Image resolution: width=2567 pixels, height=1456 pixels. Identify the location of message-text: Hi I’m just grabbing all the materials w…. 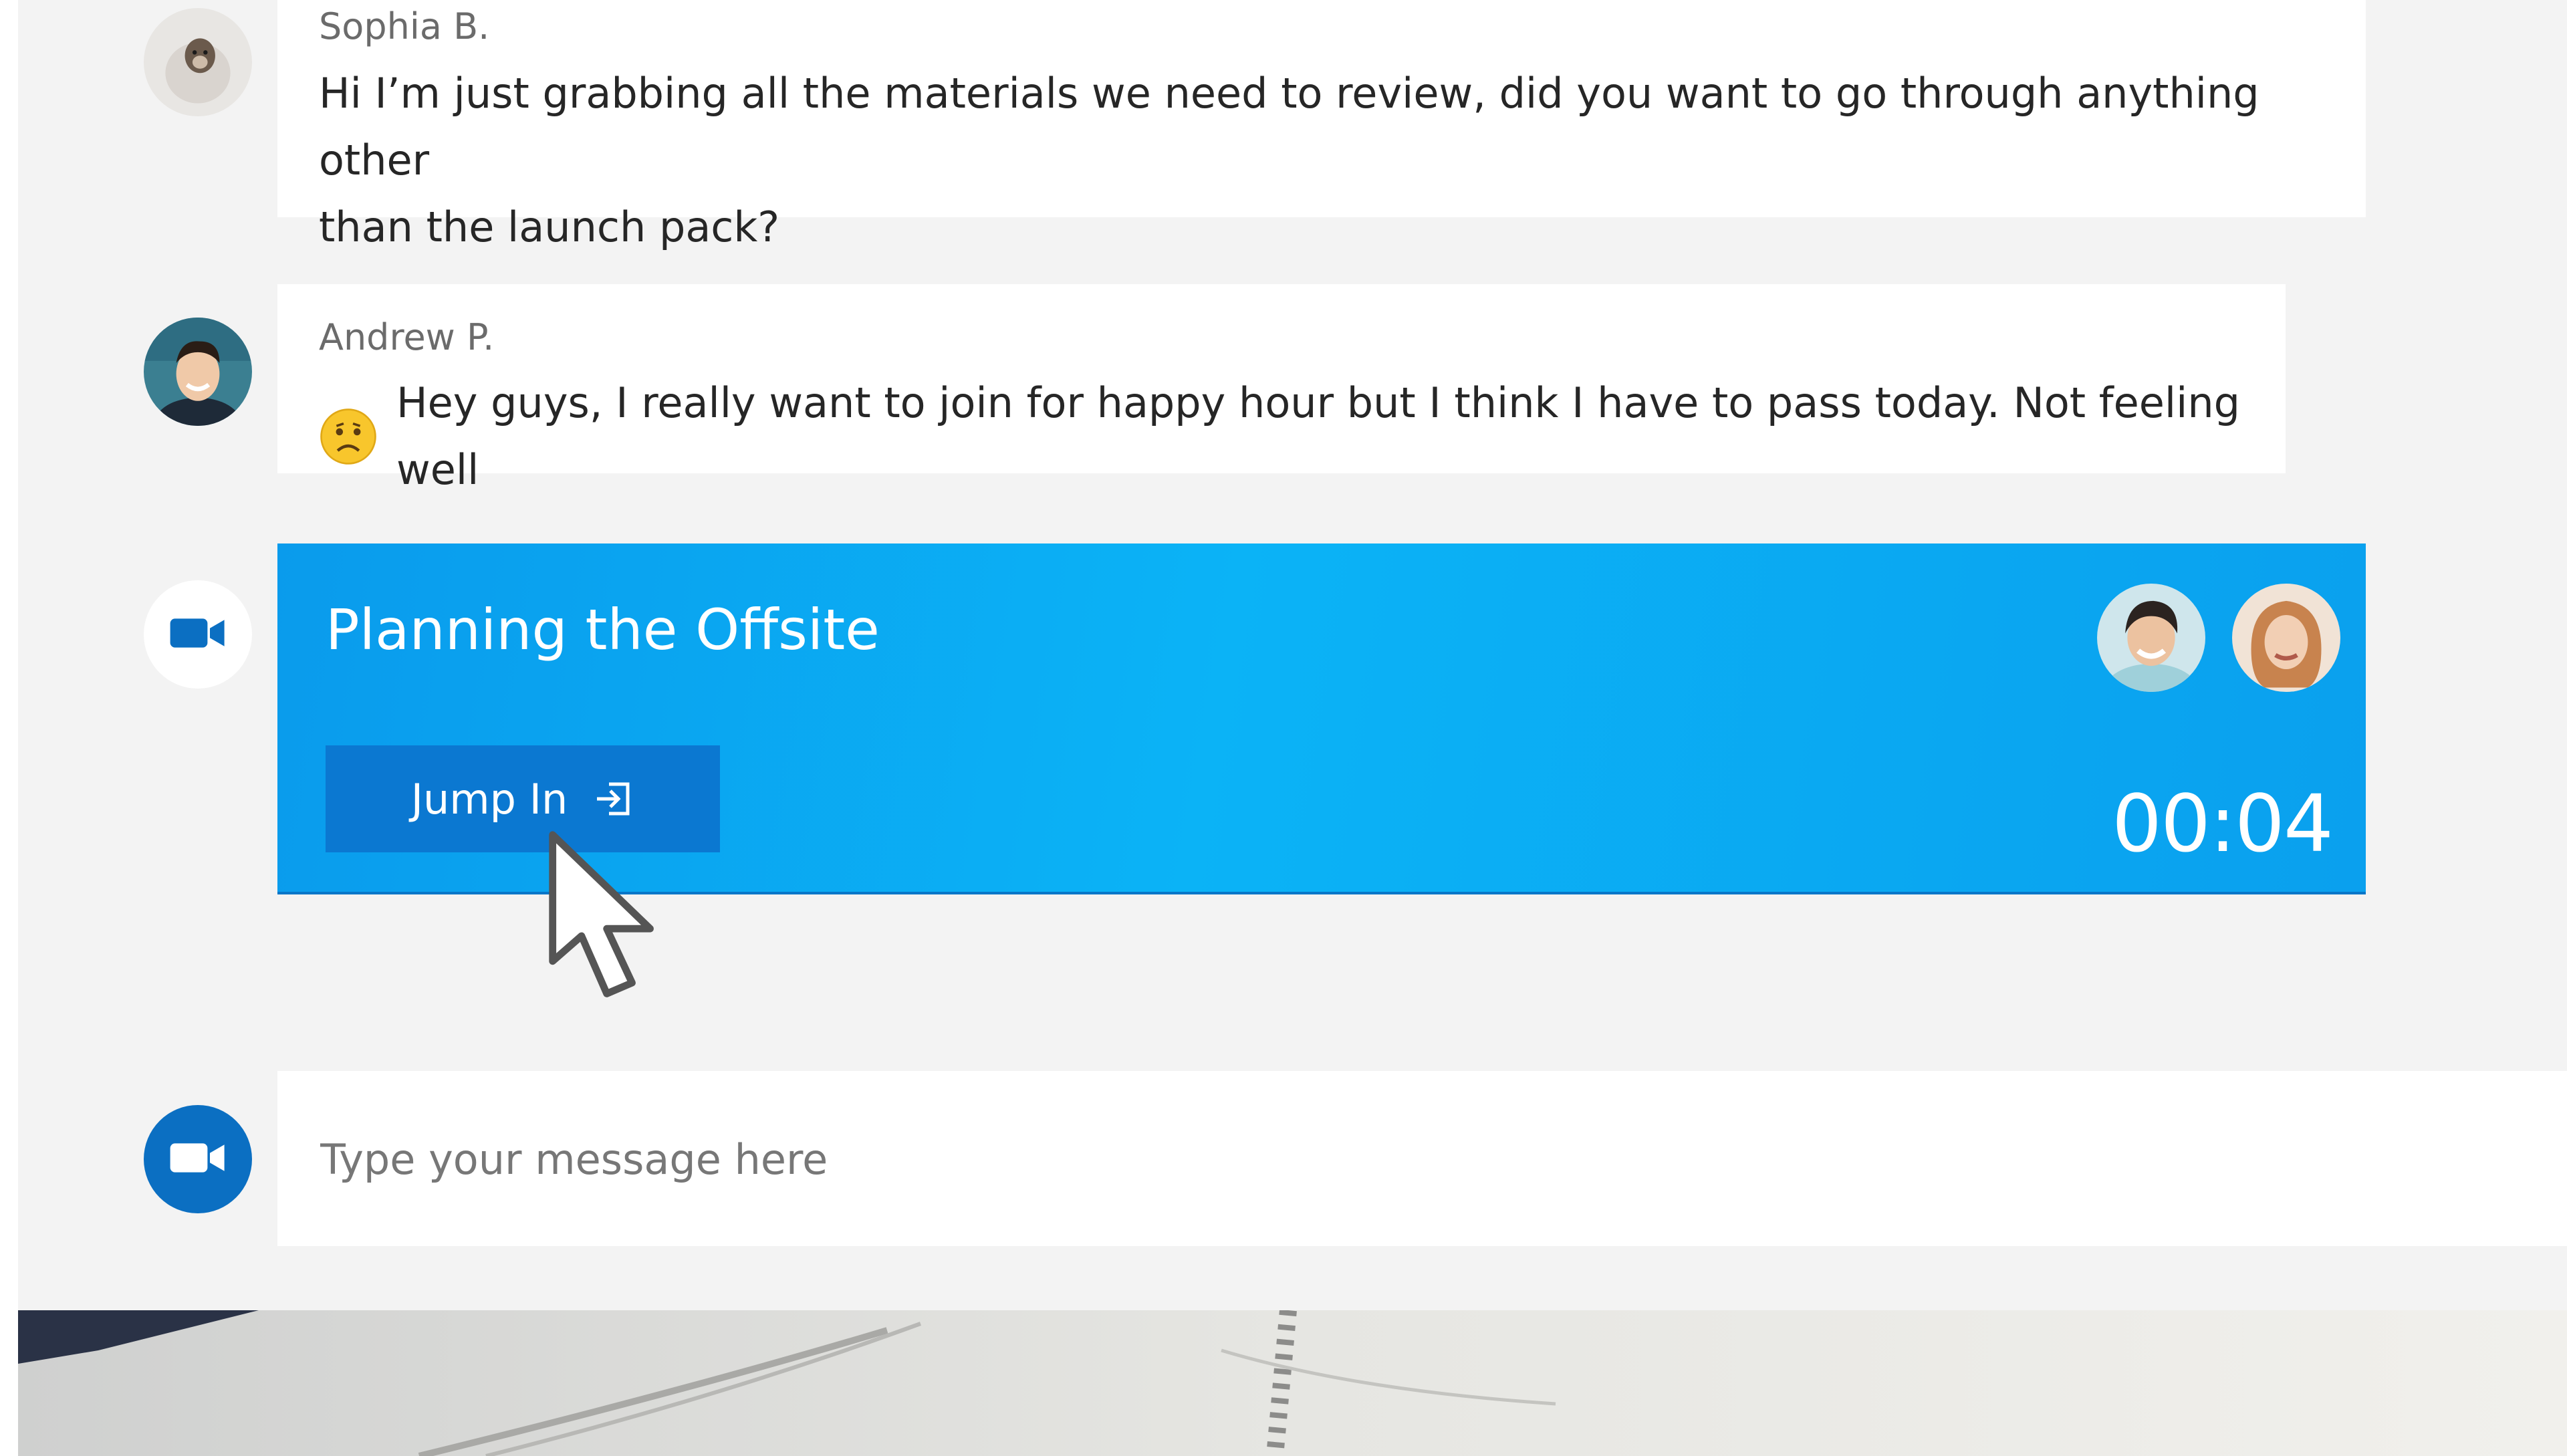
(1342, 160).